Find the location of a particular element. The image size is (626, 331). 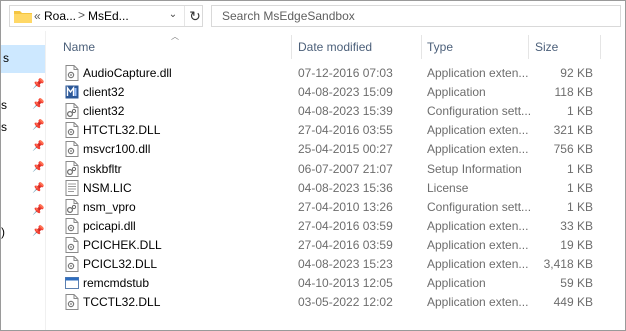

file-date-modified: 04-10-2013 12:05 is located at coordinates (345, 283).